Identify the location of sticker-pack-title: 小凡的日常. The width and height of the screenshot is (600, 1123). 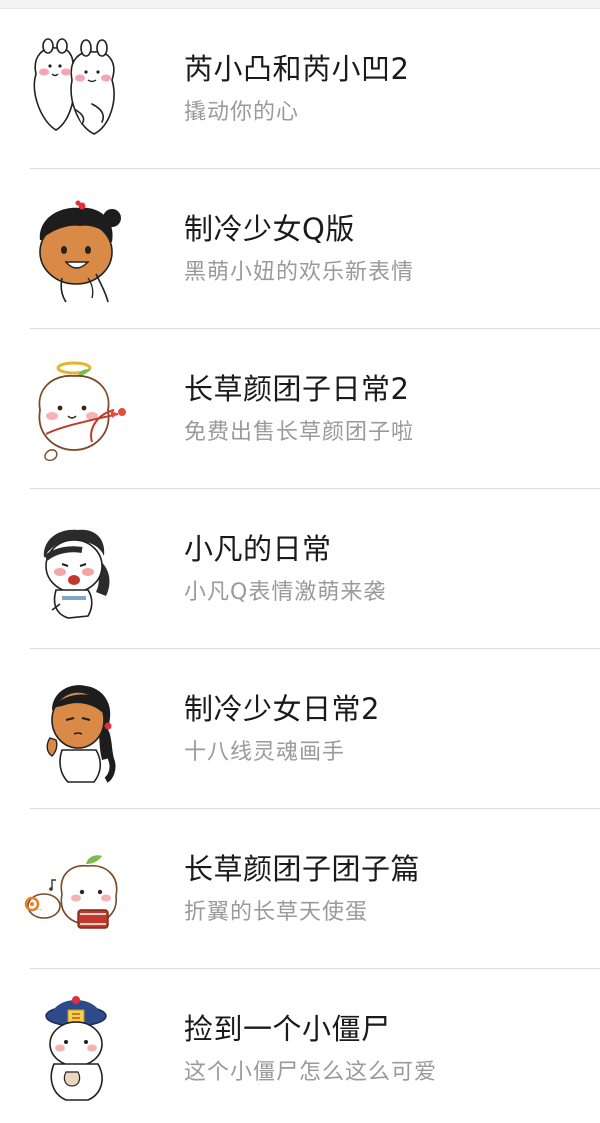
(258, 549).